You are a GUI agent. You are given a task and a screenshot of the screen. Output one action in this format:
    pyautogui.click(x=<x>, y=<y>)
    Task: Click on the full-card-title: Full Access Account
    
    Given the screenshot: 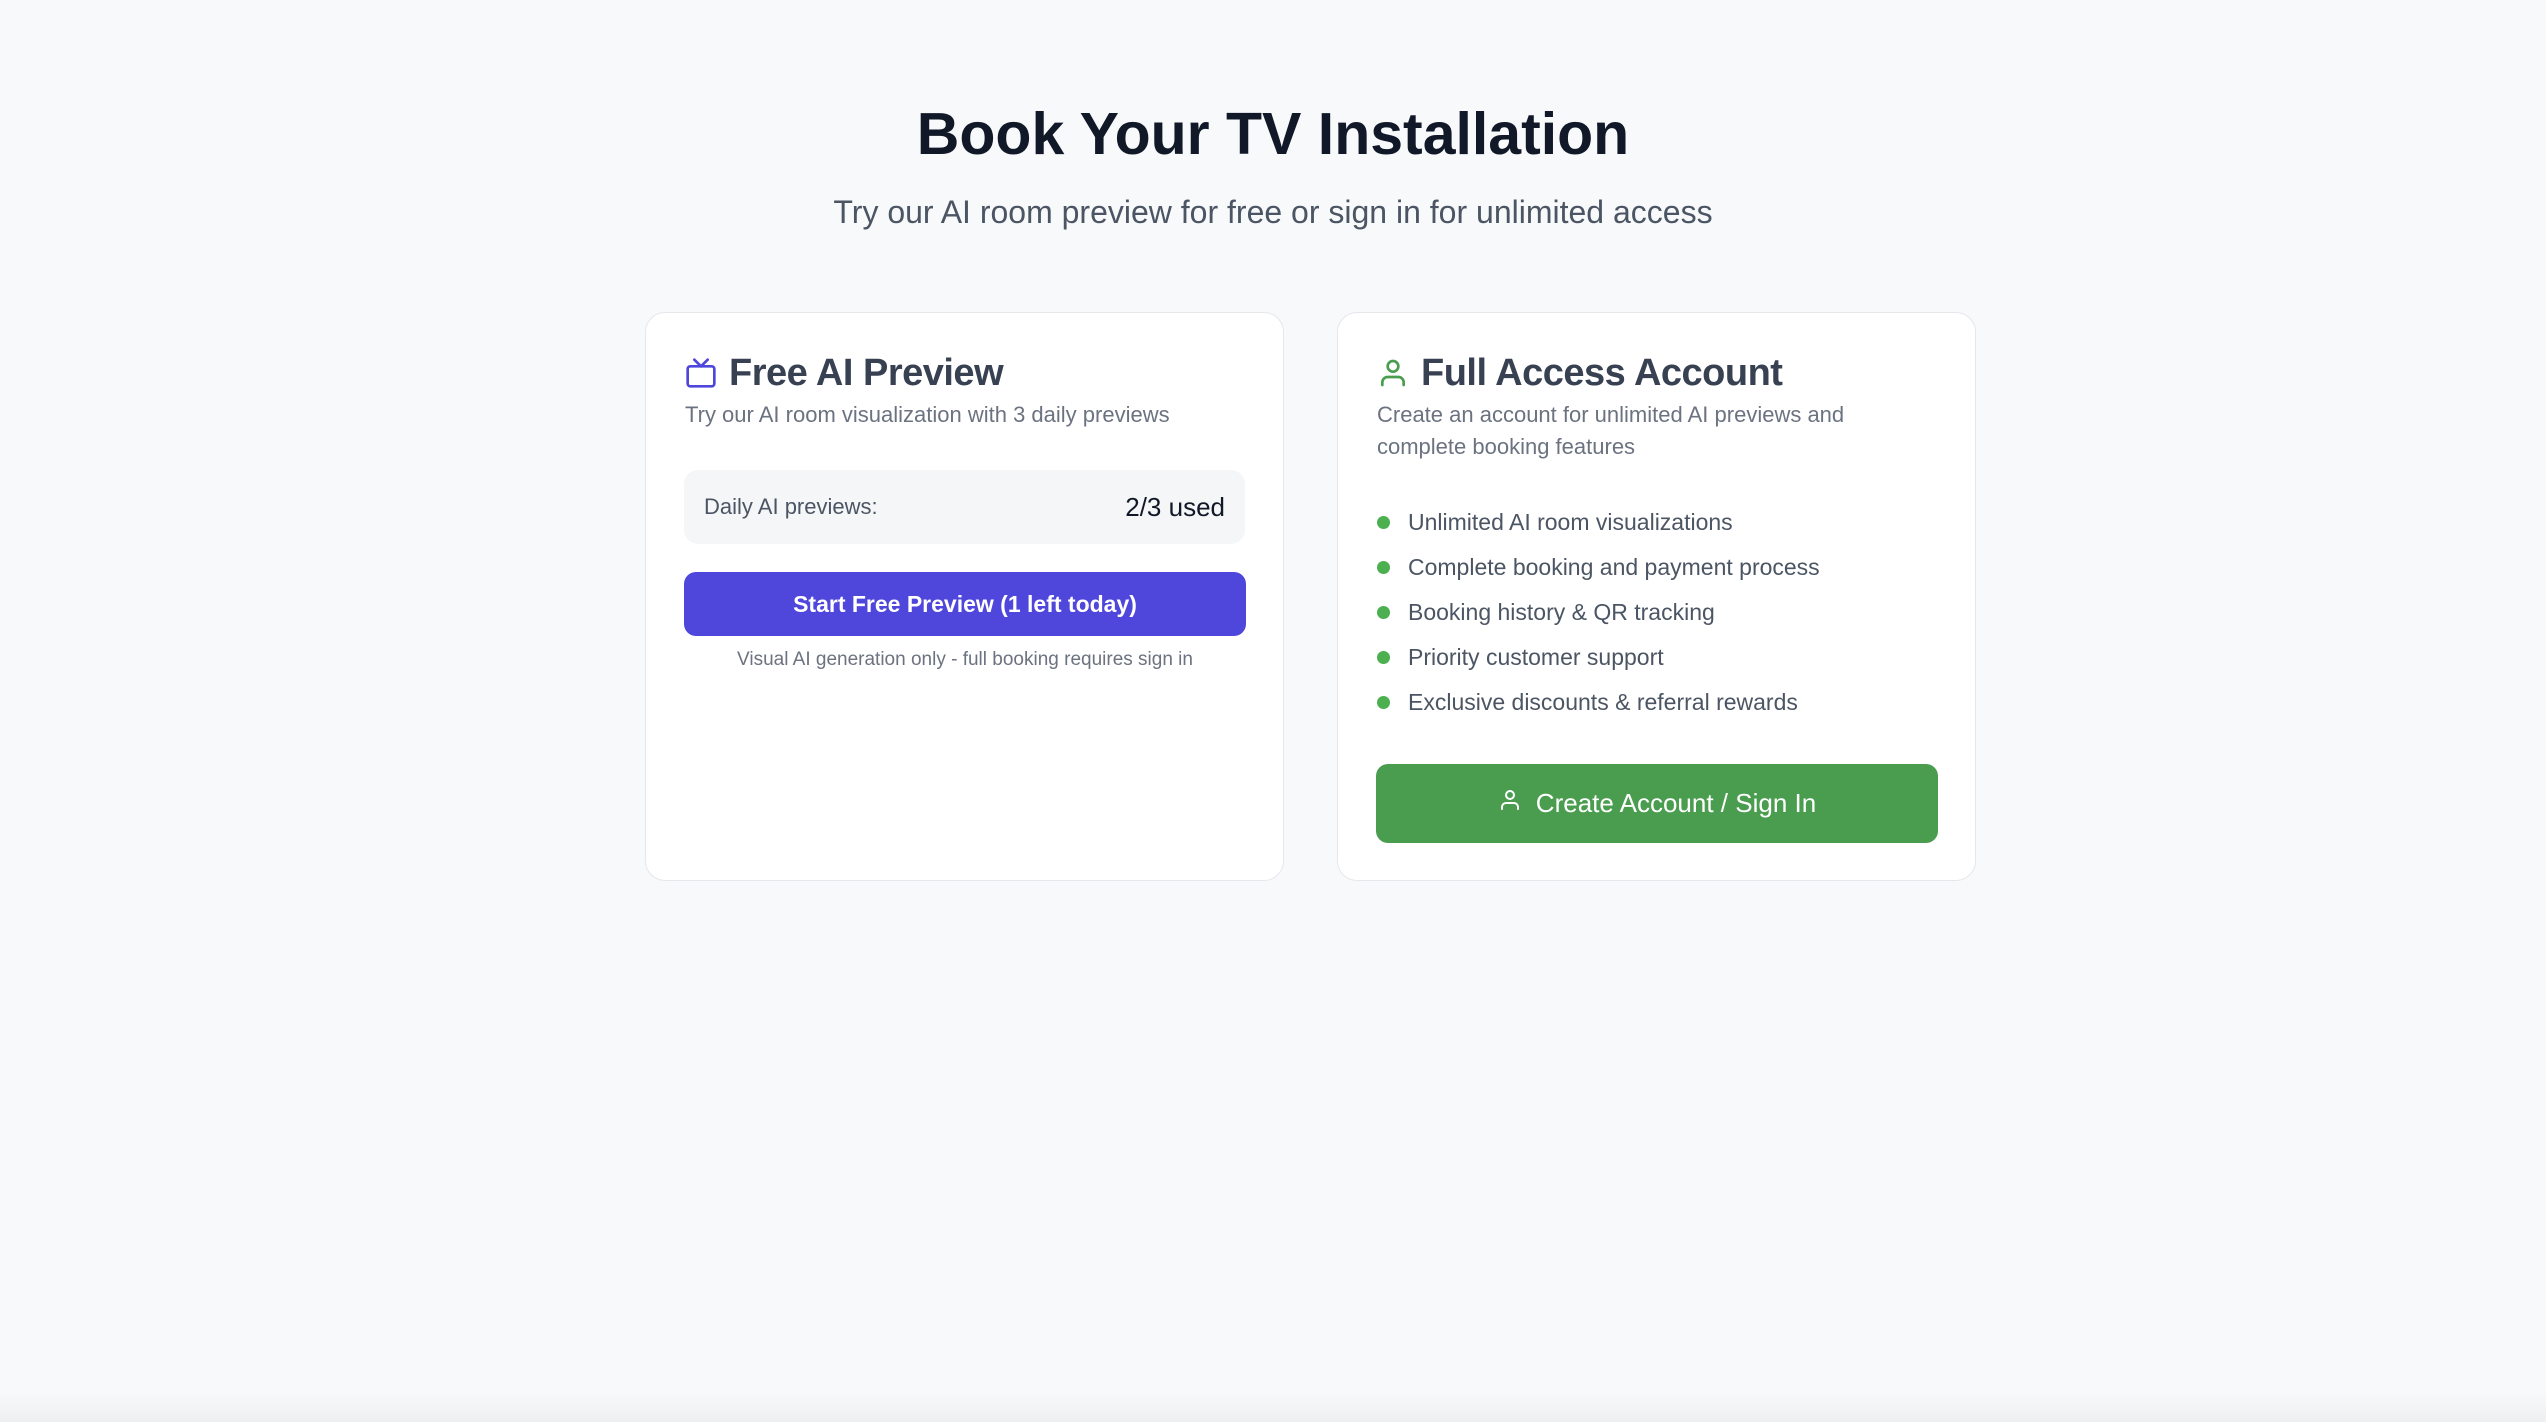 What is the action you would take?
    pyautogui.click(x=1602, y=372)
    